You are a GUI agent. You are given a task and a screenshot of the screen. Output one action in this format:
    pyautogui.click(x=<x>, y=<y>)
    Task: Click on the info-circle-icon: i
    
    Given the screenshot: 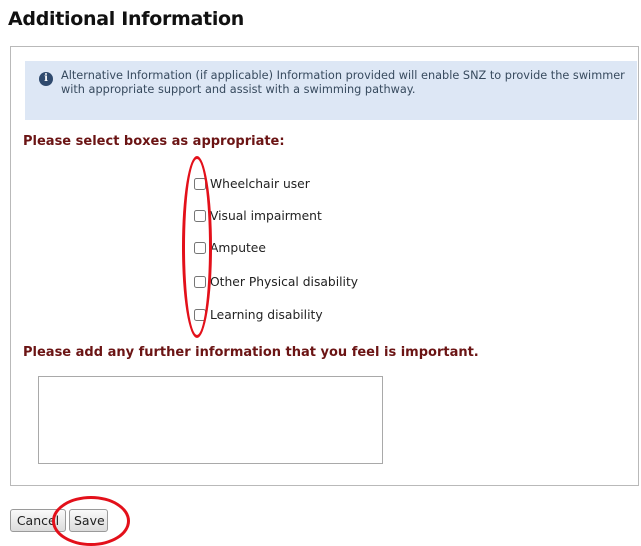 What is the action you would take?
    pyautogui.click(x=46, y=79)
    